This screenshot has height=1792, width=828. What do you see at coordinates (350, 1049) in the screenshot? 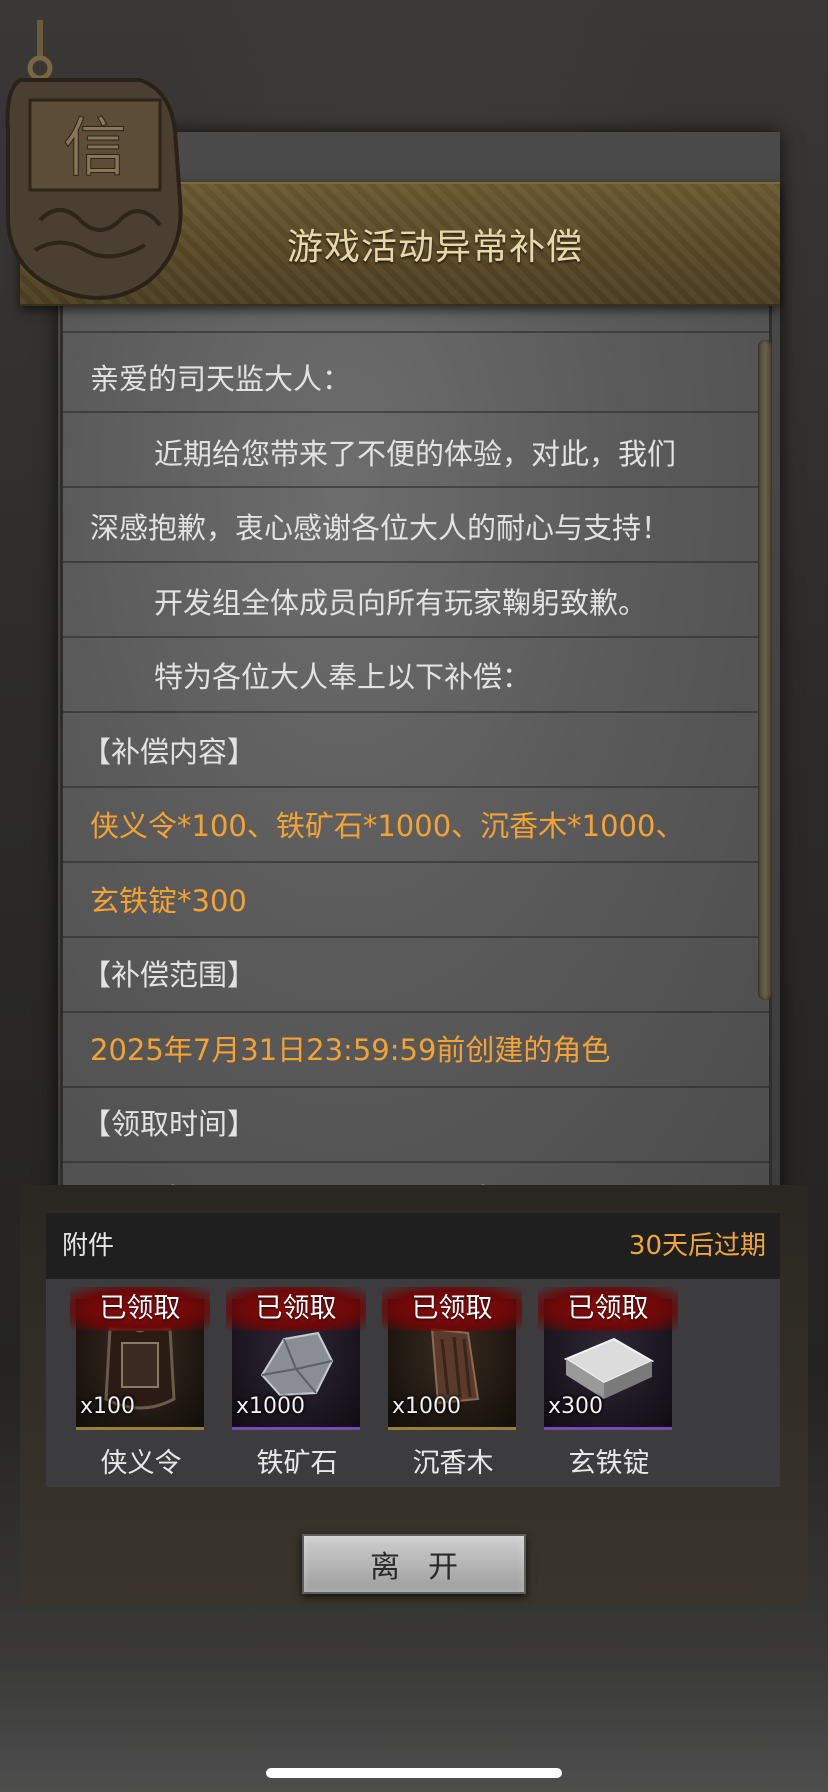
I see `scope-text: 2025年7月31日23:59:59前创建的角色` at bounding box center [350, 1049].